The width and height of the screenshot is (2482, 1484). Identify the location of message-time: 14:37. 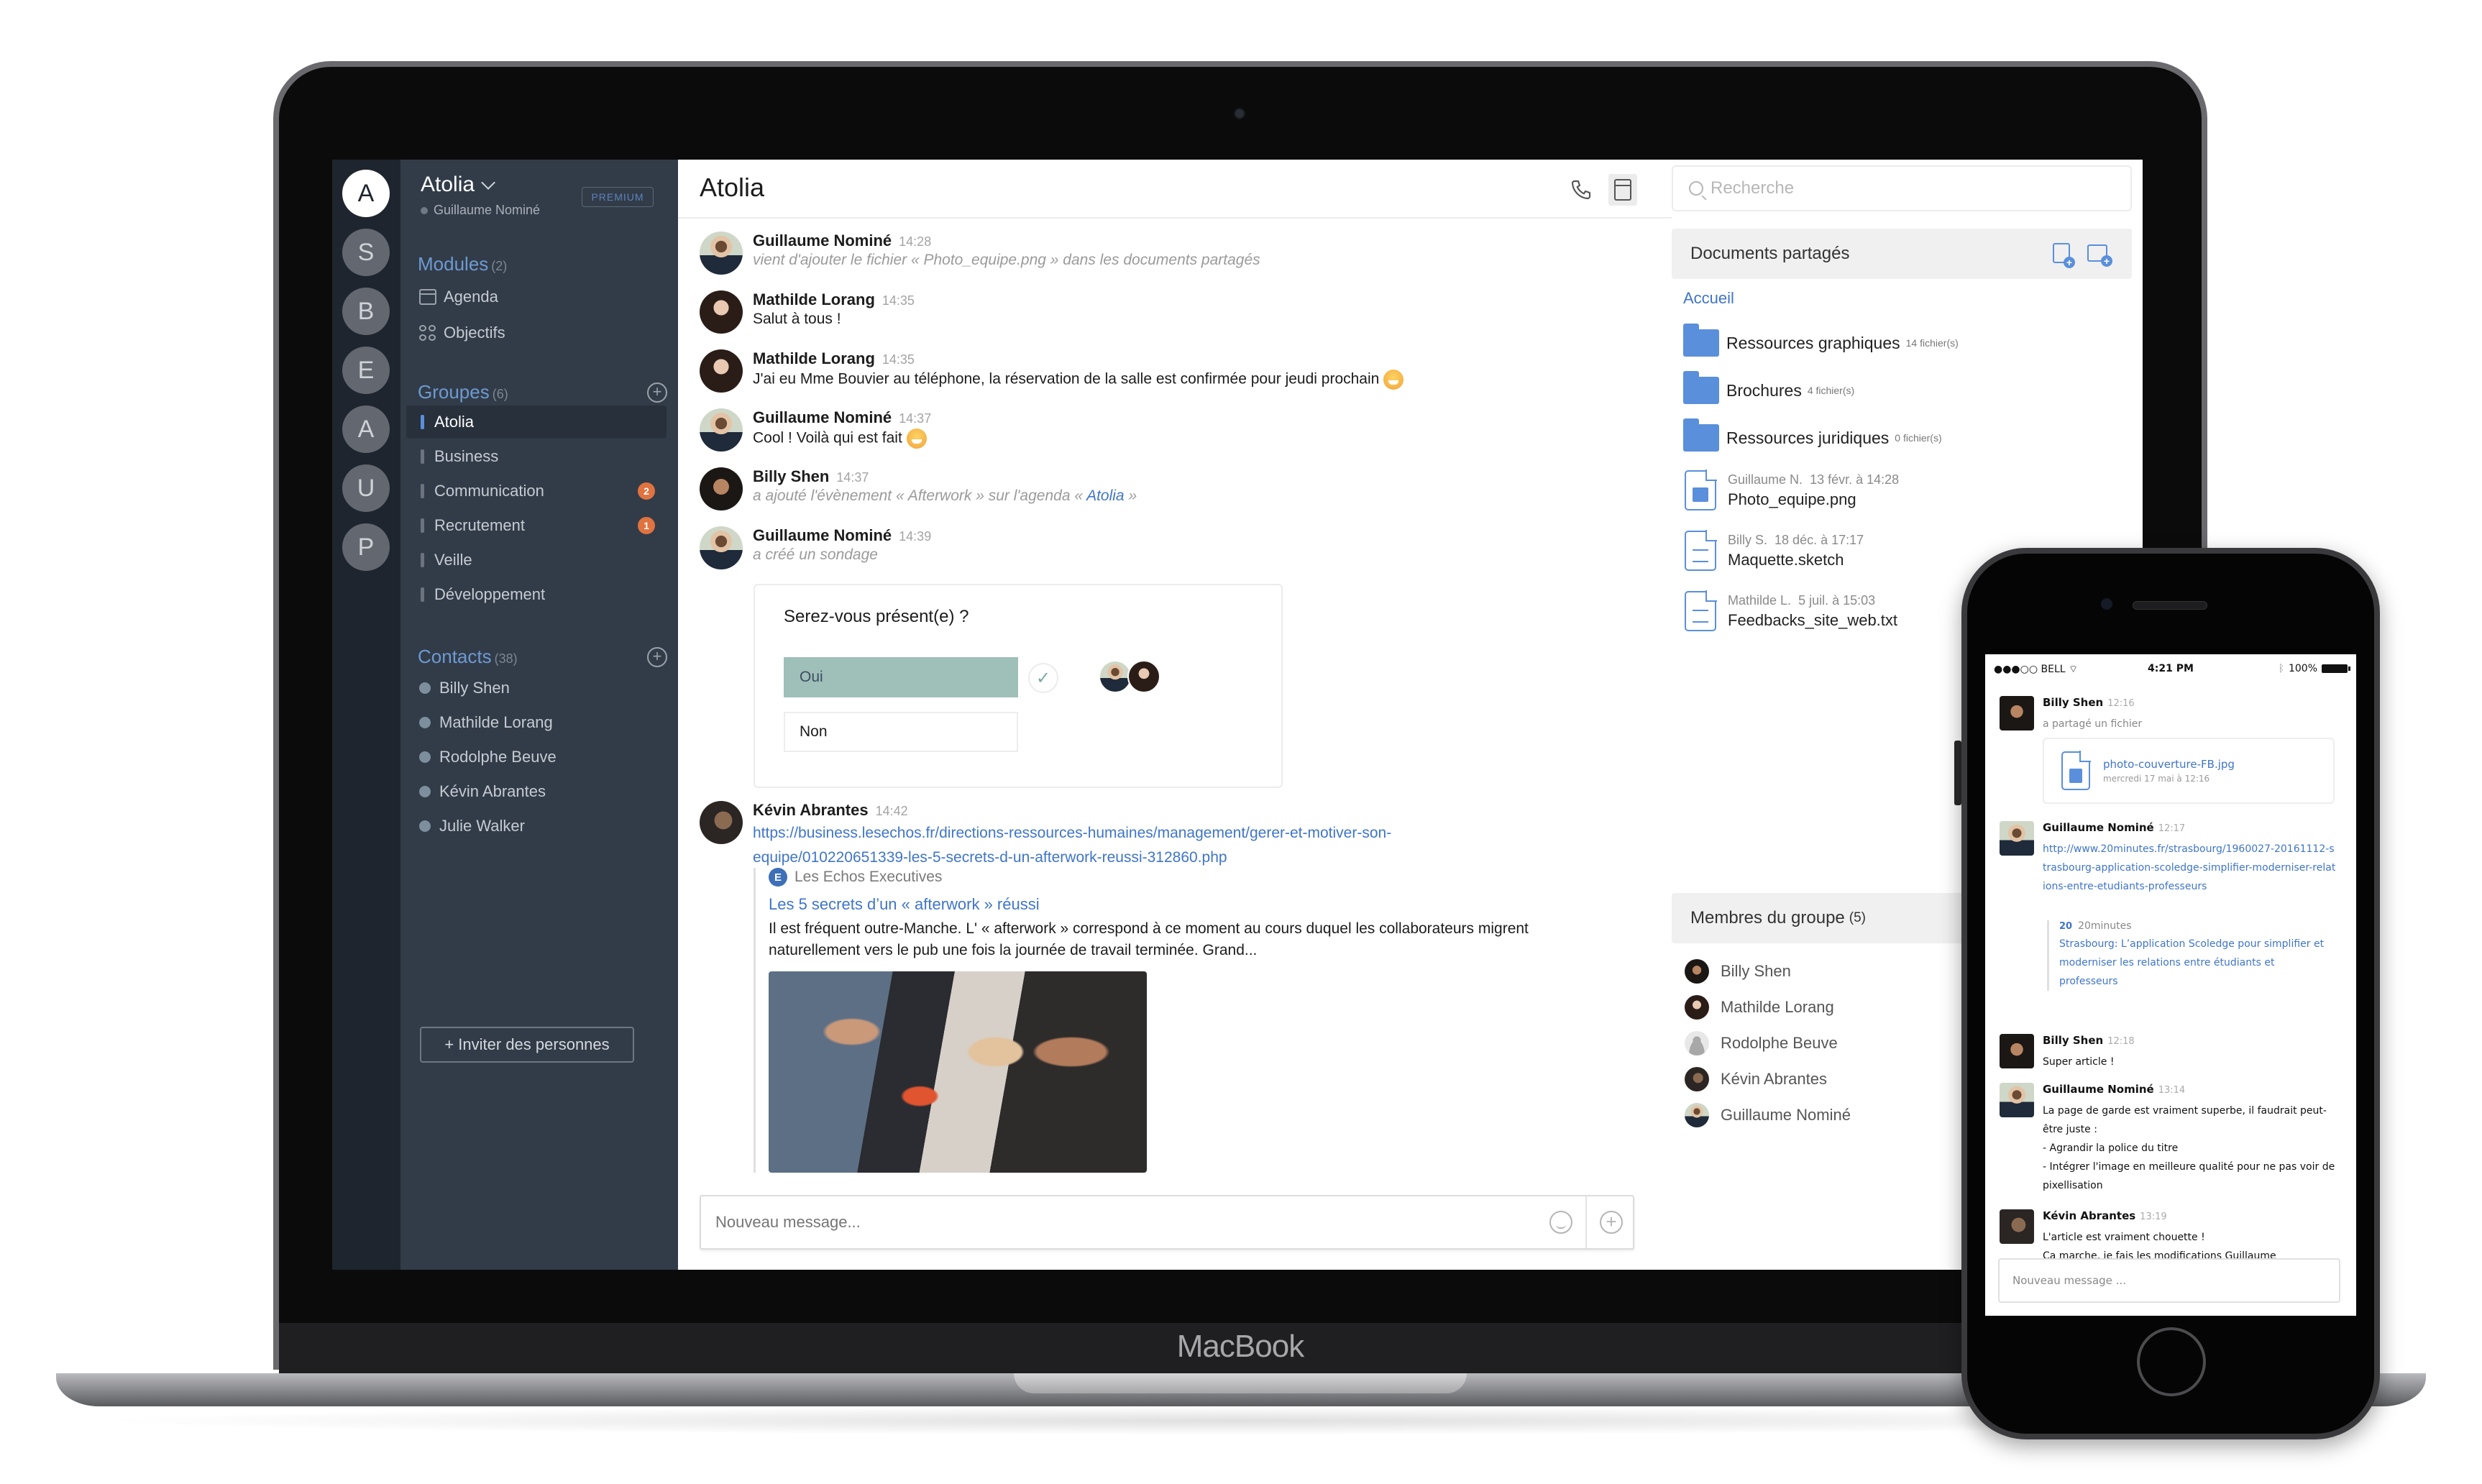
(852, 477).